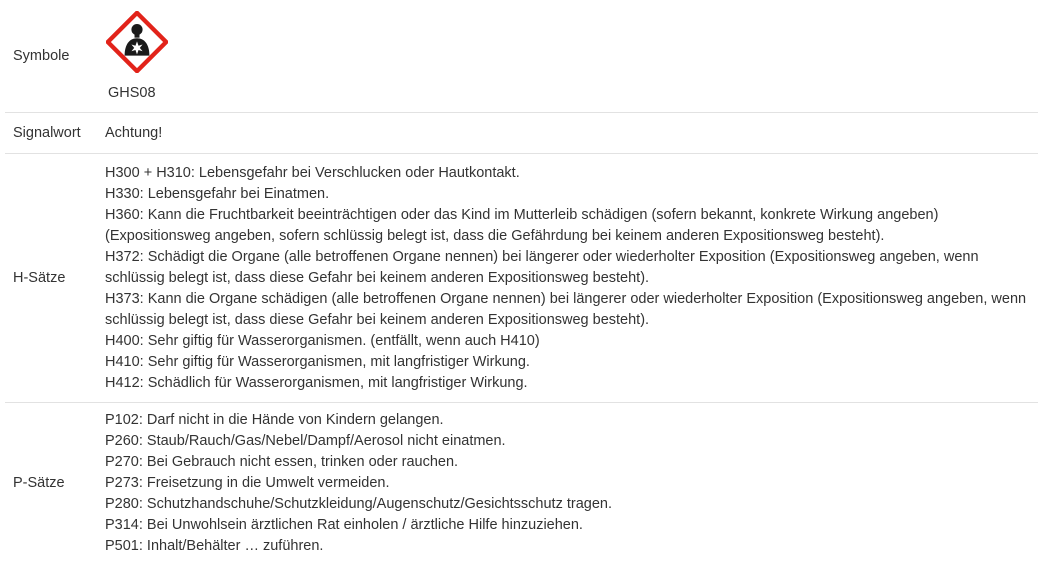  Describe the element at coordinates (39, 483) in the screenshot. I see `row-label-p-saetze: P-Sätze` at that location.